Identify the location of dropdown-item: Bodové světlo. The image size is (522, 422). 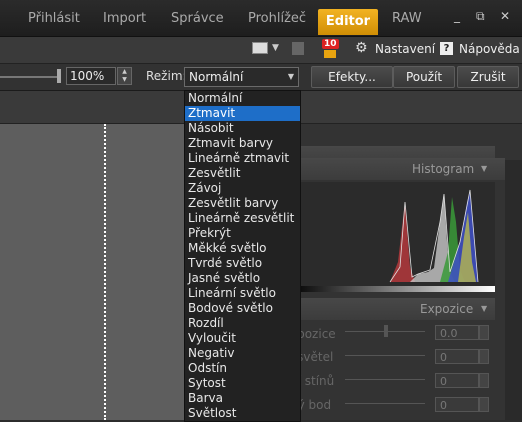
(242, 308).